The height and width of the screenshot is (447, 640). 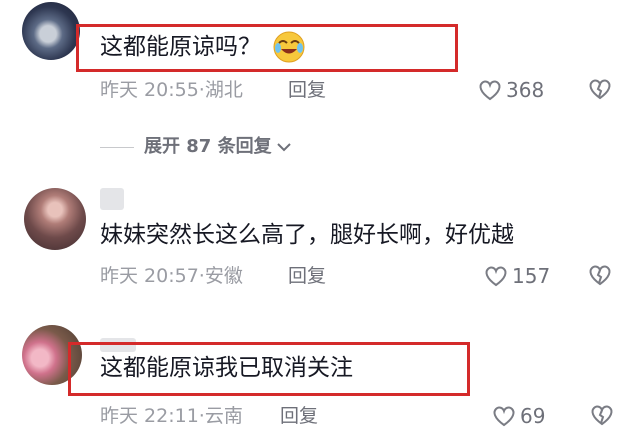 What do you see at coordinates (112, 199) in the screenshot?
I see `blurred-username` at bounding box center [112, 199].